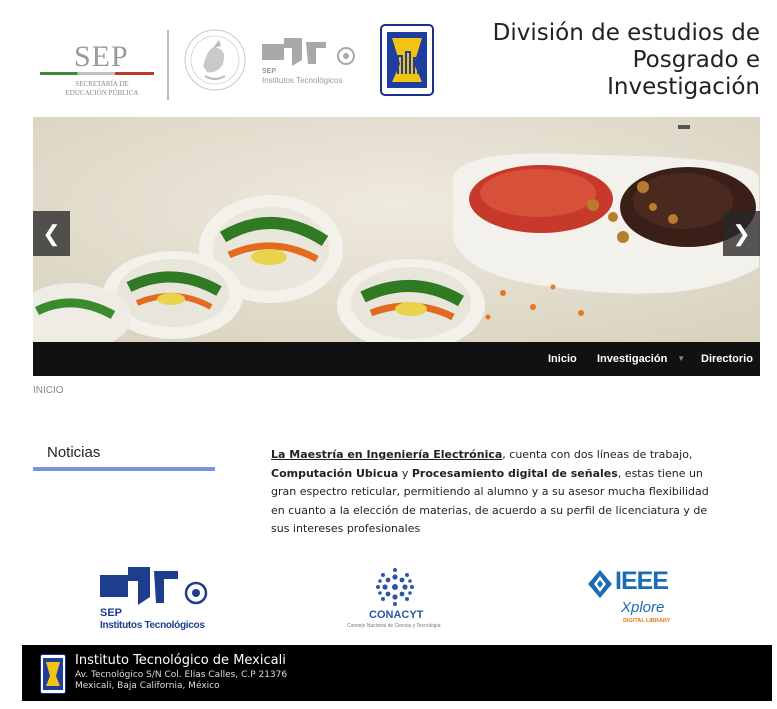  I want to click on partner-sep-tecnm-logo: SEP Institutos Tecnológicos, so click(154, 600).